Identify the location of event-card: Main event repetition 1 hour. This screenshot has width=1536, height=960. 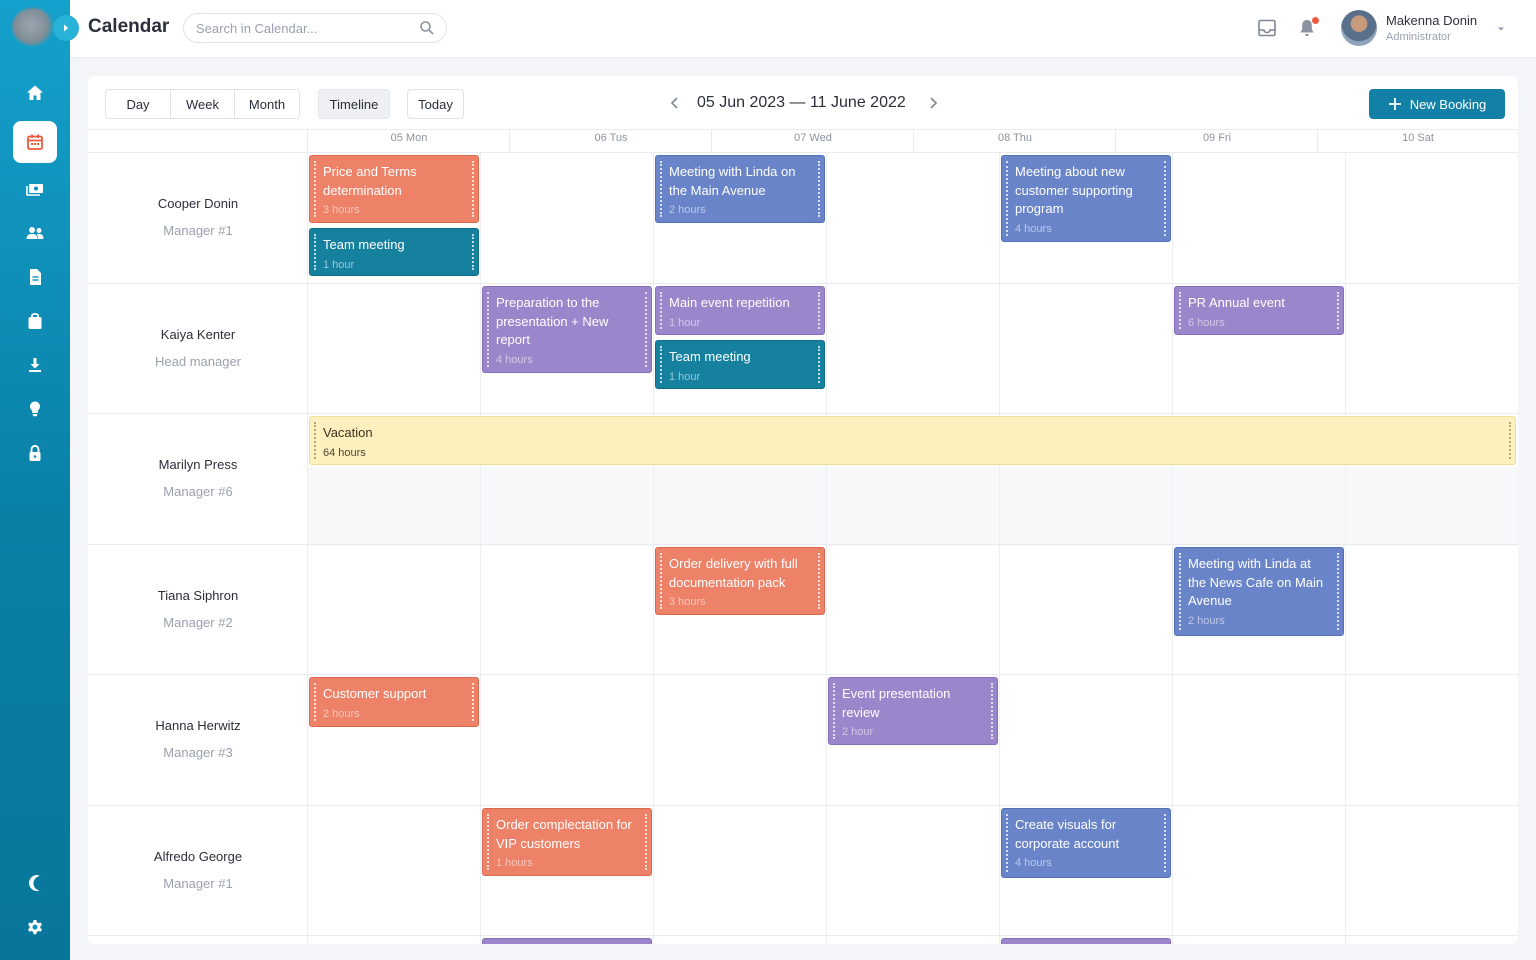
(740, 310).